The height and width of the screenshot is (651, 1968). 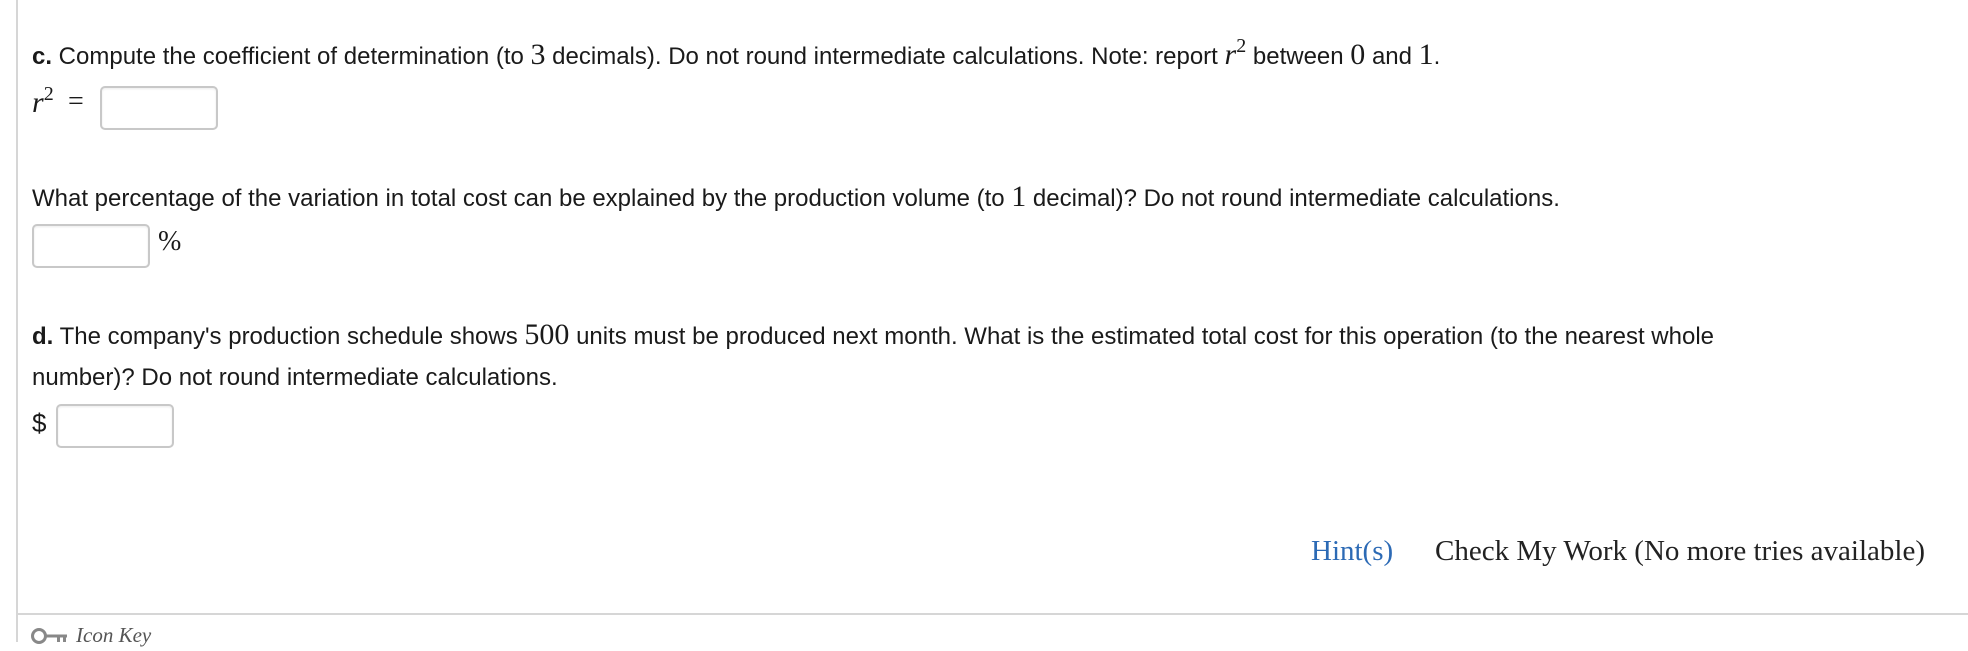 I want to click on percentage-input, so click(x=91, y=246).